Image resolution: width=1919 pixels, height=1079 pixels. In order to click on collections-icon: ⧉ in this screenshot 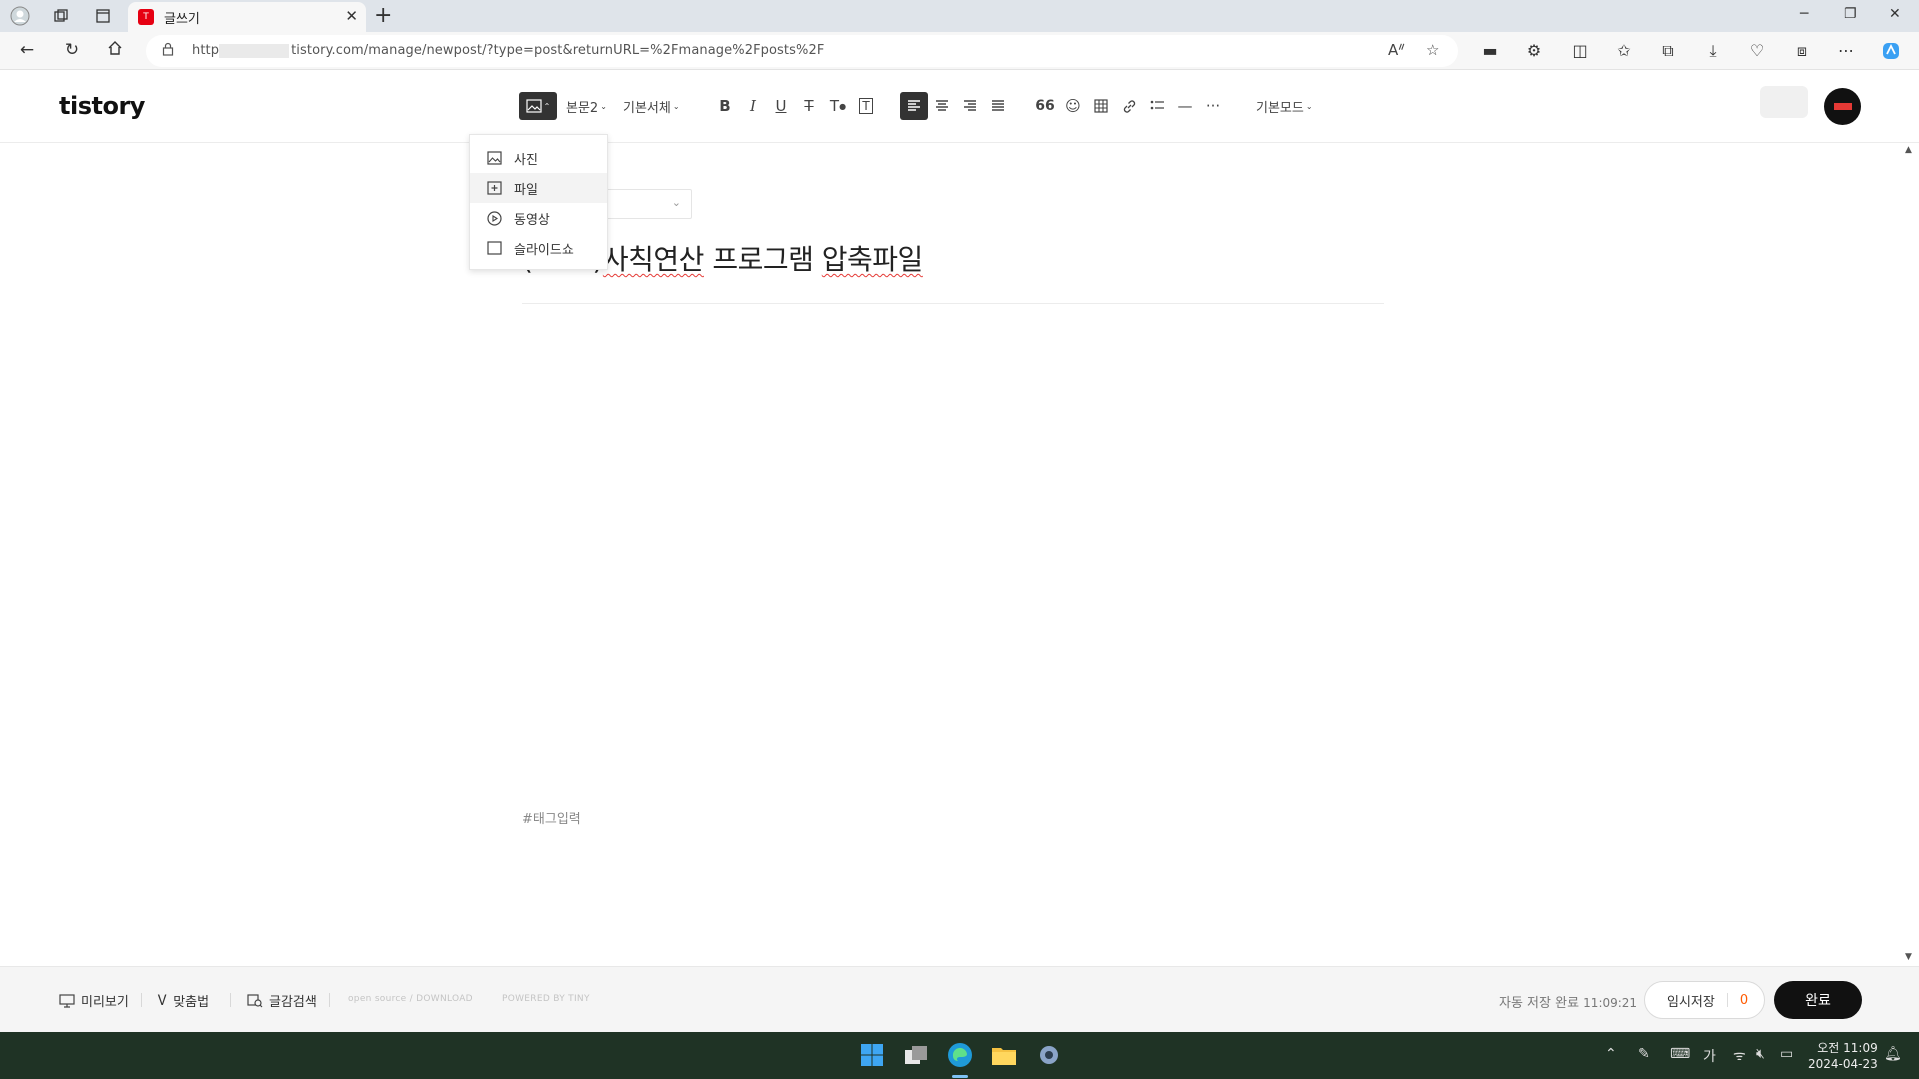, I will do `click(1668, 51)`.